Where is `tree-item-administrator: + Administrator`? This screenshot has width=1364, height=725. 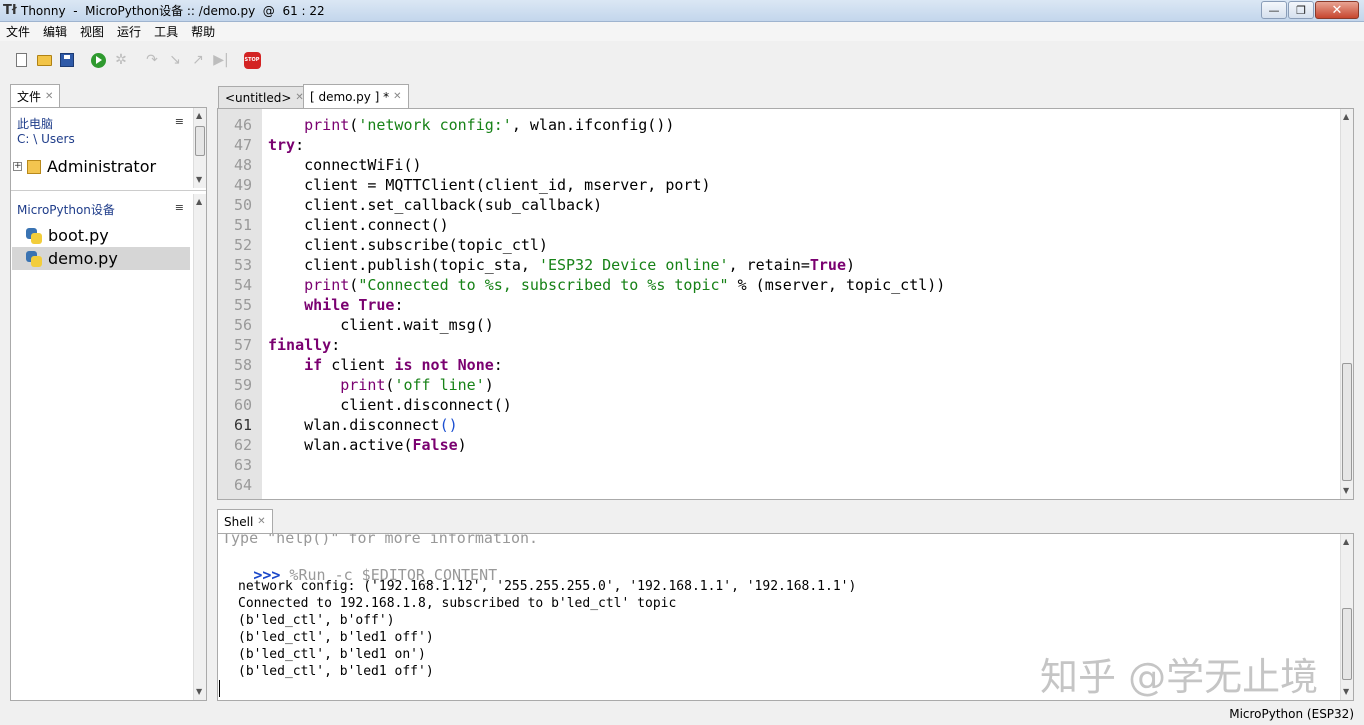
tree-item-administrator: + Administrator is located at coordinates (101, 166).